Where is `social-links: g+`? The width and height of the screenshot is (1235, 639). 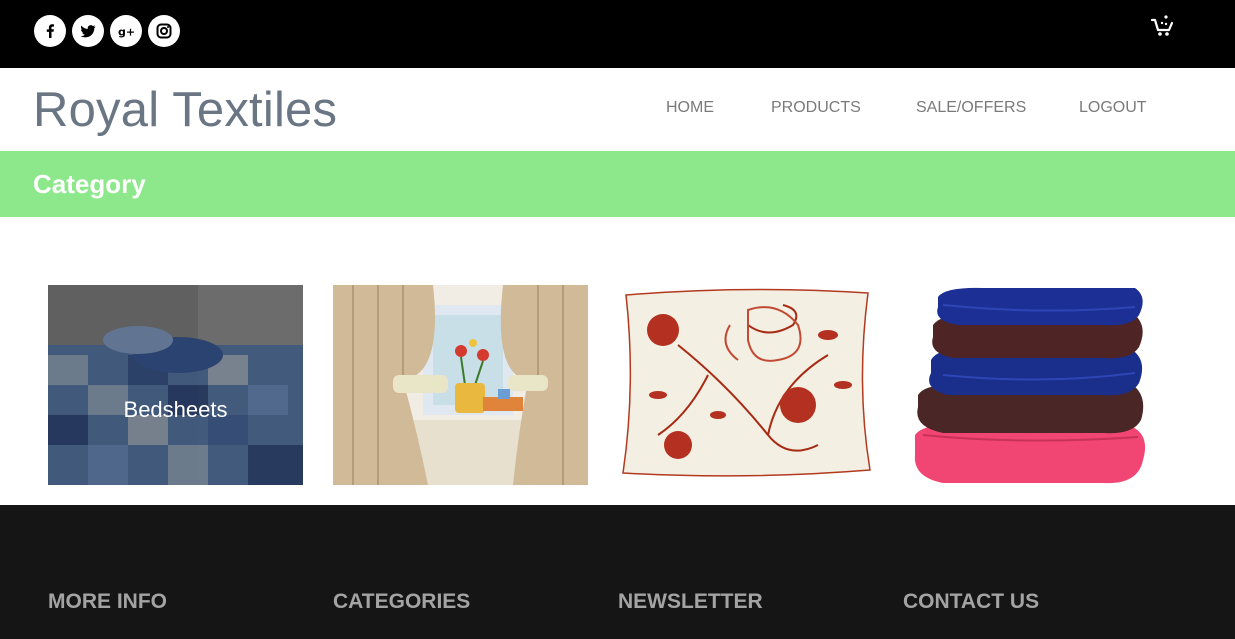
social-links: g+ is located at coordinates (107, 31).